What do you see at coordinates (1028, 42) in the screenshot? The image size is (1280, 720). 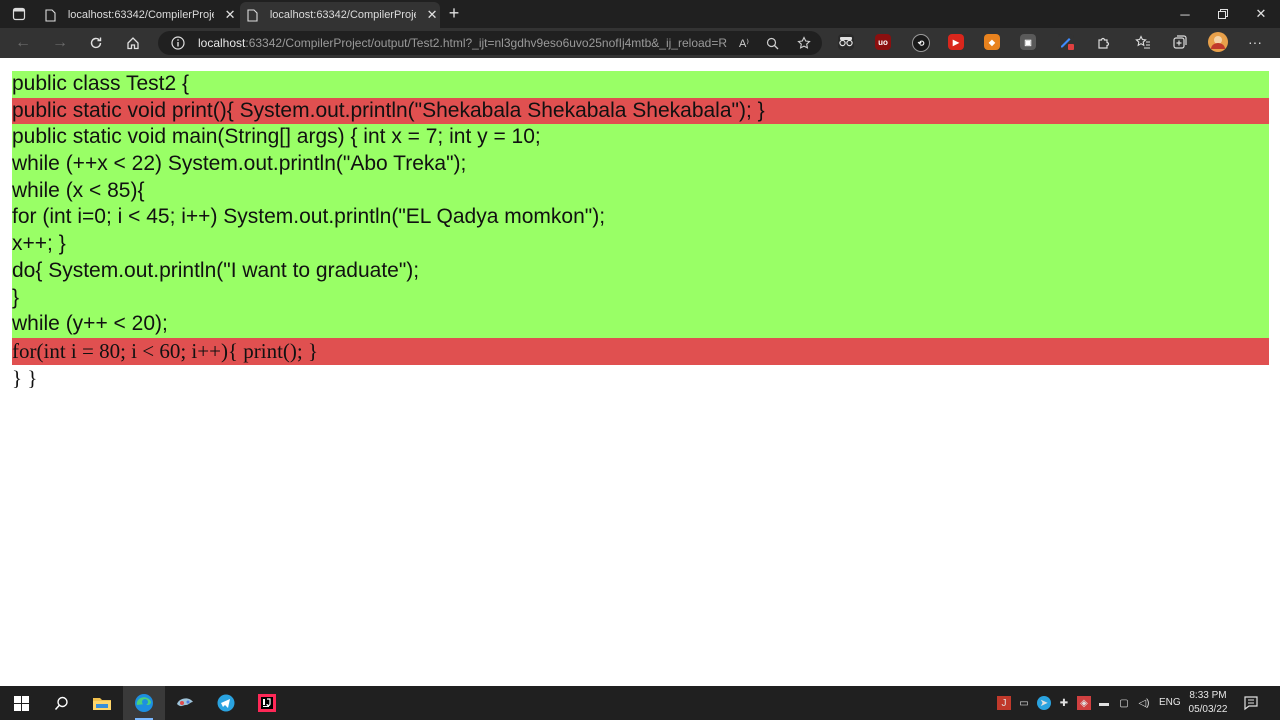 I see `extension-icon: ▣` at bounding box center [1028, 42].